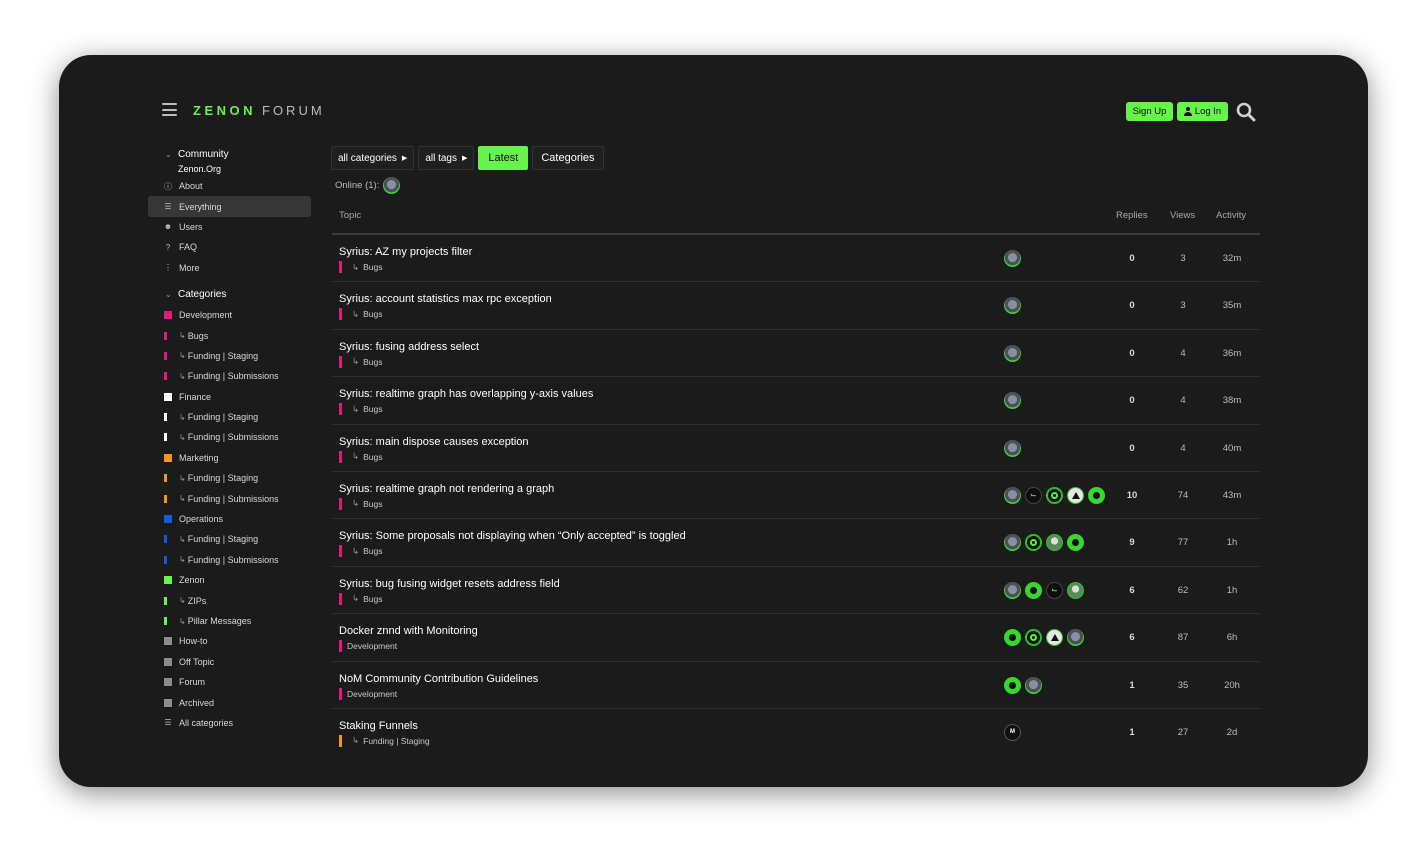 The width and height of the screenshot is (1427, 850). What do you see at coordinates (259, 110) in the screenshot?
I see `site-logo: ZENON FORUM` at bounding box center [259, 110].